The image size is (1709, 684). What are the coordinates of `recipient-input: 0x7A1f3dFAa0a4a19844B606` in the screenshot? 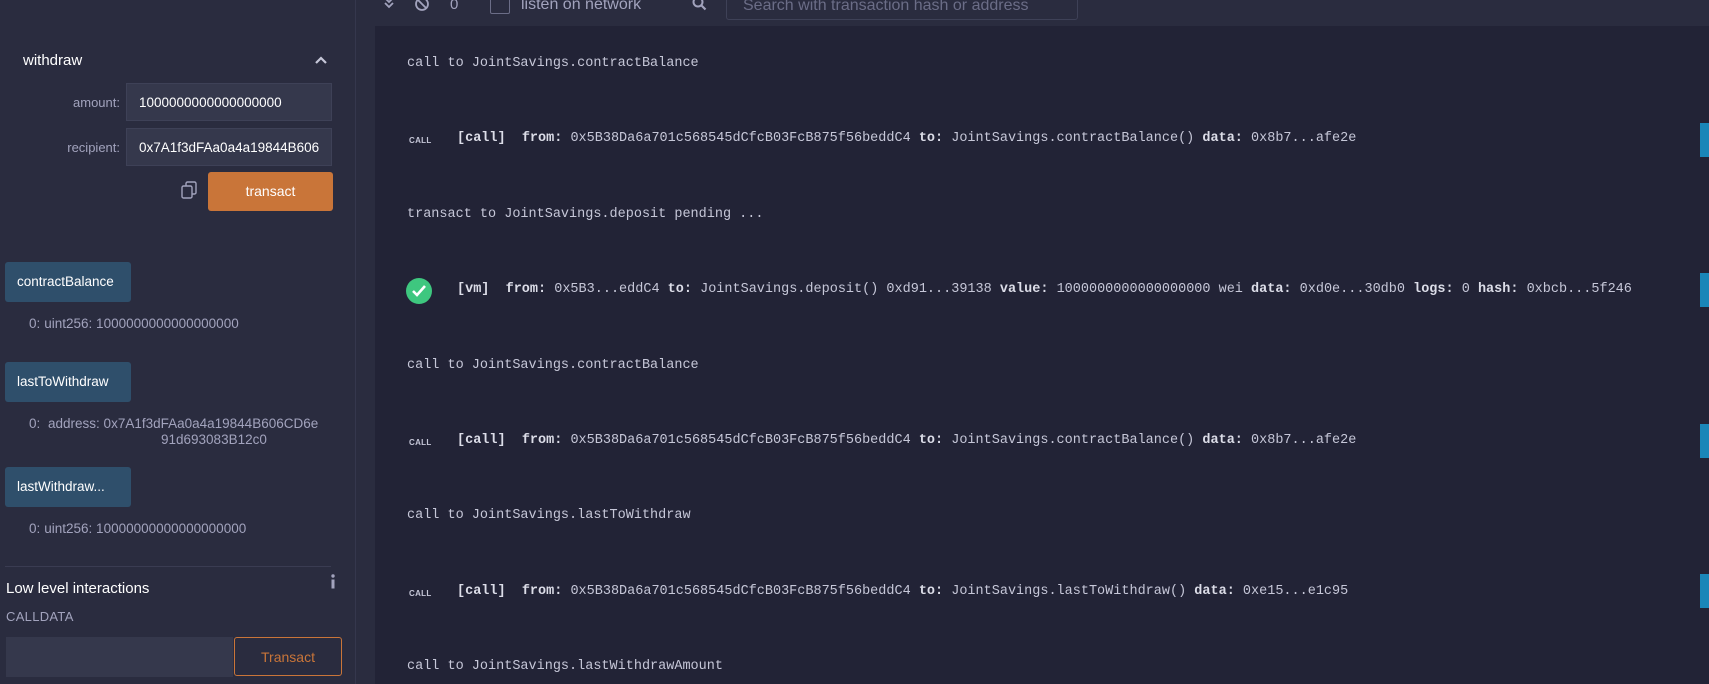 It's located at (229, 147).